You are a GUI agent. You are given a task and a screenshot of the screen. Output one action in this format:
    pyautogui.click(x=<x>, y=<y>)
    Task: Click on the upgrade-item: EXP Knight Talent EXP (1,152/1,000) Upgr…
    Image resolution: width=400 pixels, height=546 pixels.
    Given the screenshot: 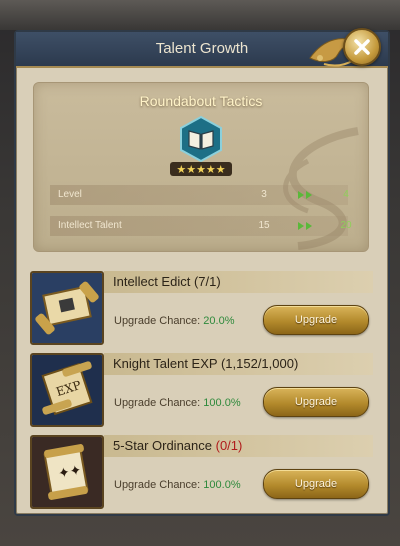 What is the action you would take?
    pyautogui.click(x=201, y=391)
    